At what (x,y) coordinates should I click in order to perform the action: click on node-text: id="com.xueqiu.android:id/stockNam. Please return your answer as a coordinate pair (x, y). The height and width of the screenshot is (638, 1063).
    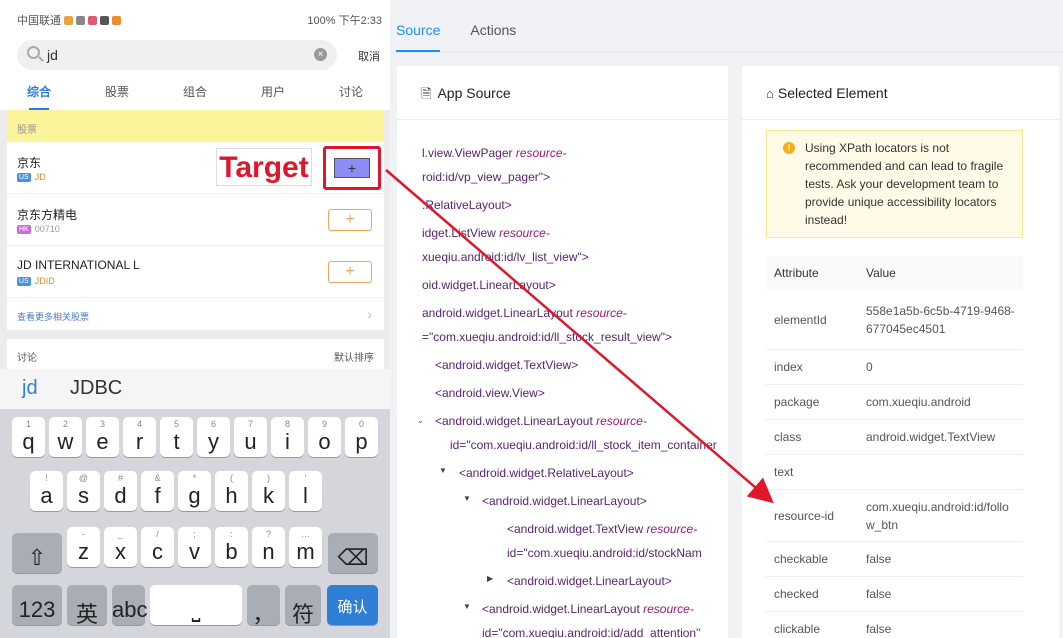
    Looking at the image, I should click on (604, 553).